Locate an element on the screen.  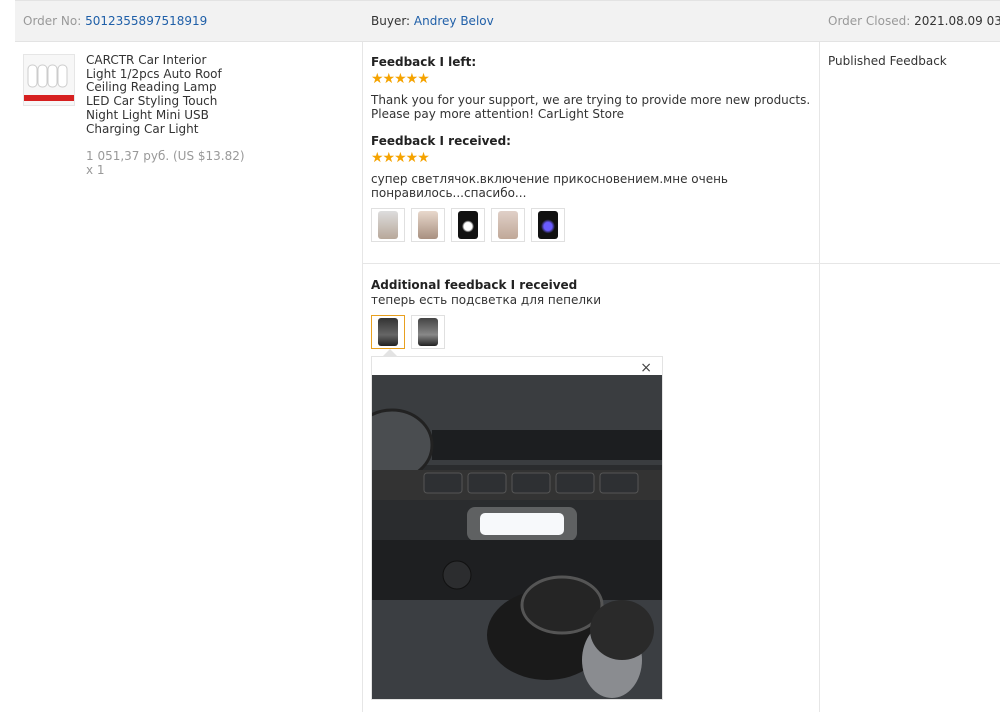
feedback-received-stars: ★★★★★ is located at coordinates (400, 158).